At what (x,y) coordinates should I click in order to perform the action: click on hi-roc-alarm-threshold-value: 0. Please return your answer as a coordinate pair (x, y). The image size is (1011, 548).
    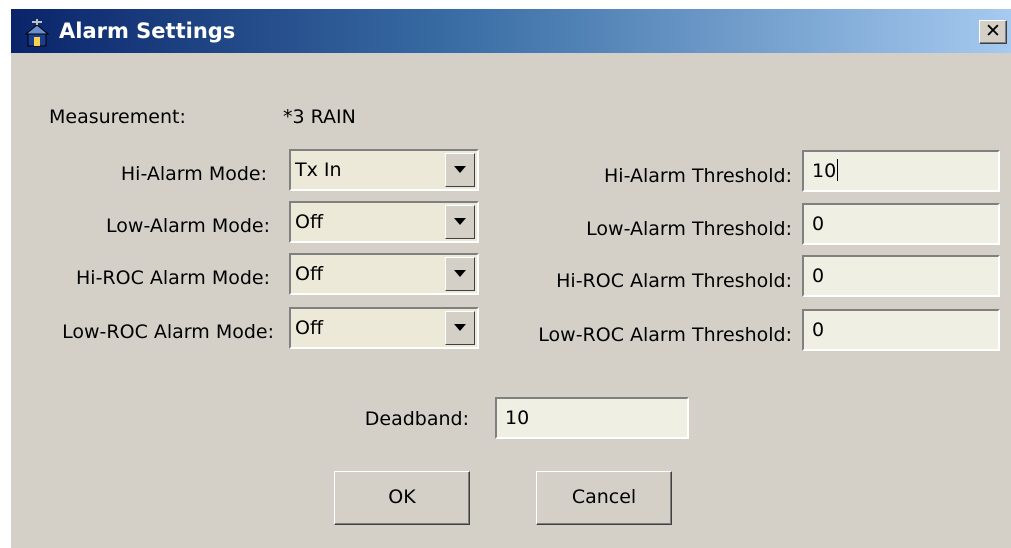
    Looking at the image, I should click on (818, 276).